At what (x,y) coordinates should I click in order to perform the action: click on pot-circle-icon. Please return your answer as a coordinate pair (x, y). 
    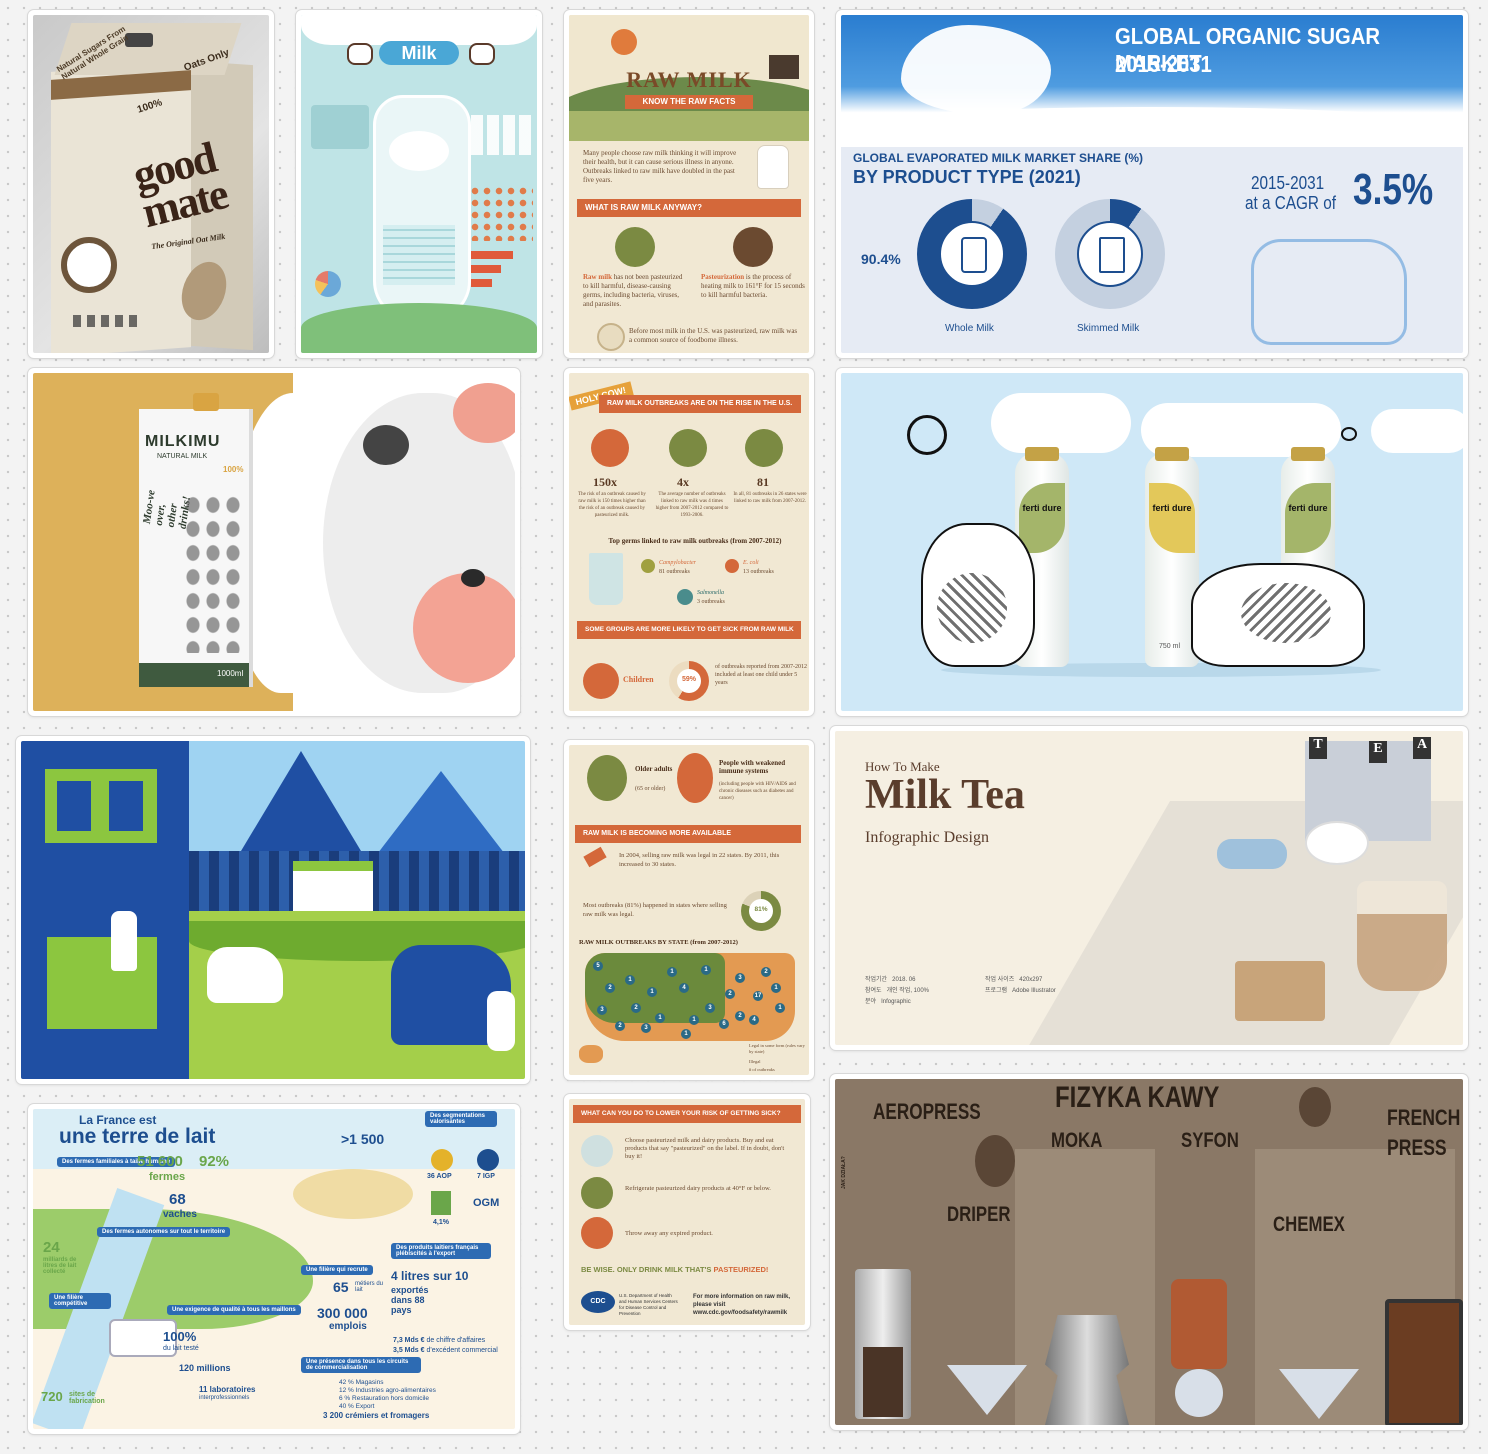
    Looking at the image, I should click on (753, 247).